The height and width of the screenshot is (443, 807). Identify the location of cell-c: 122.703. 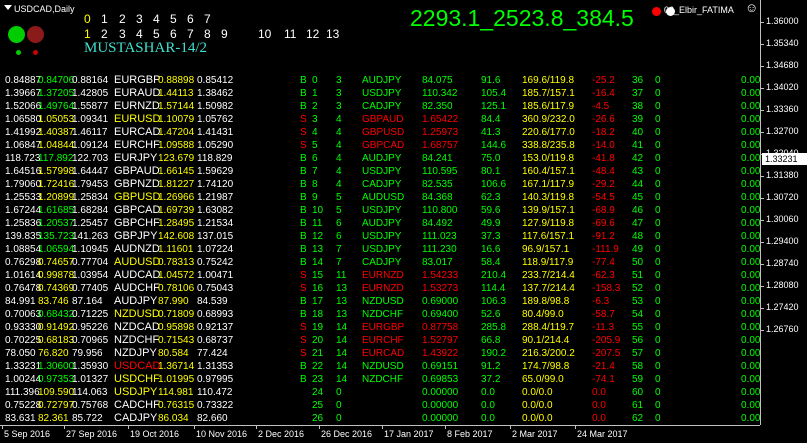
(90, 158).